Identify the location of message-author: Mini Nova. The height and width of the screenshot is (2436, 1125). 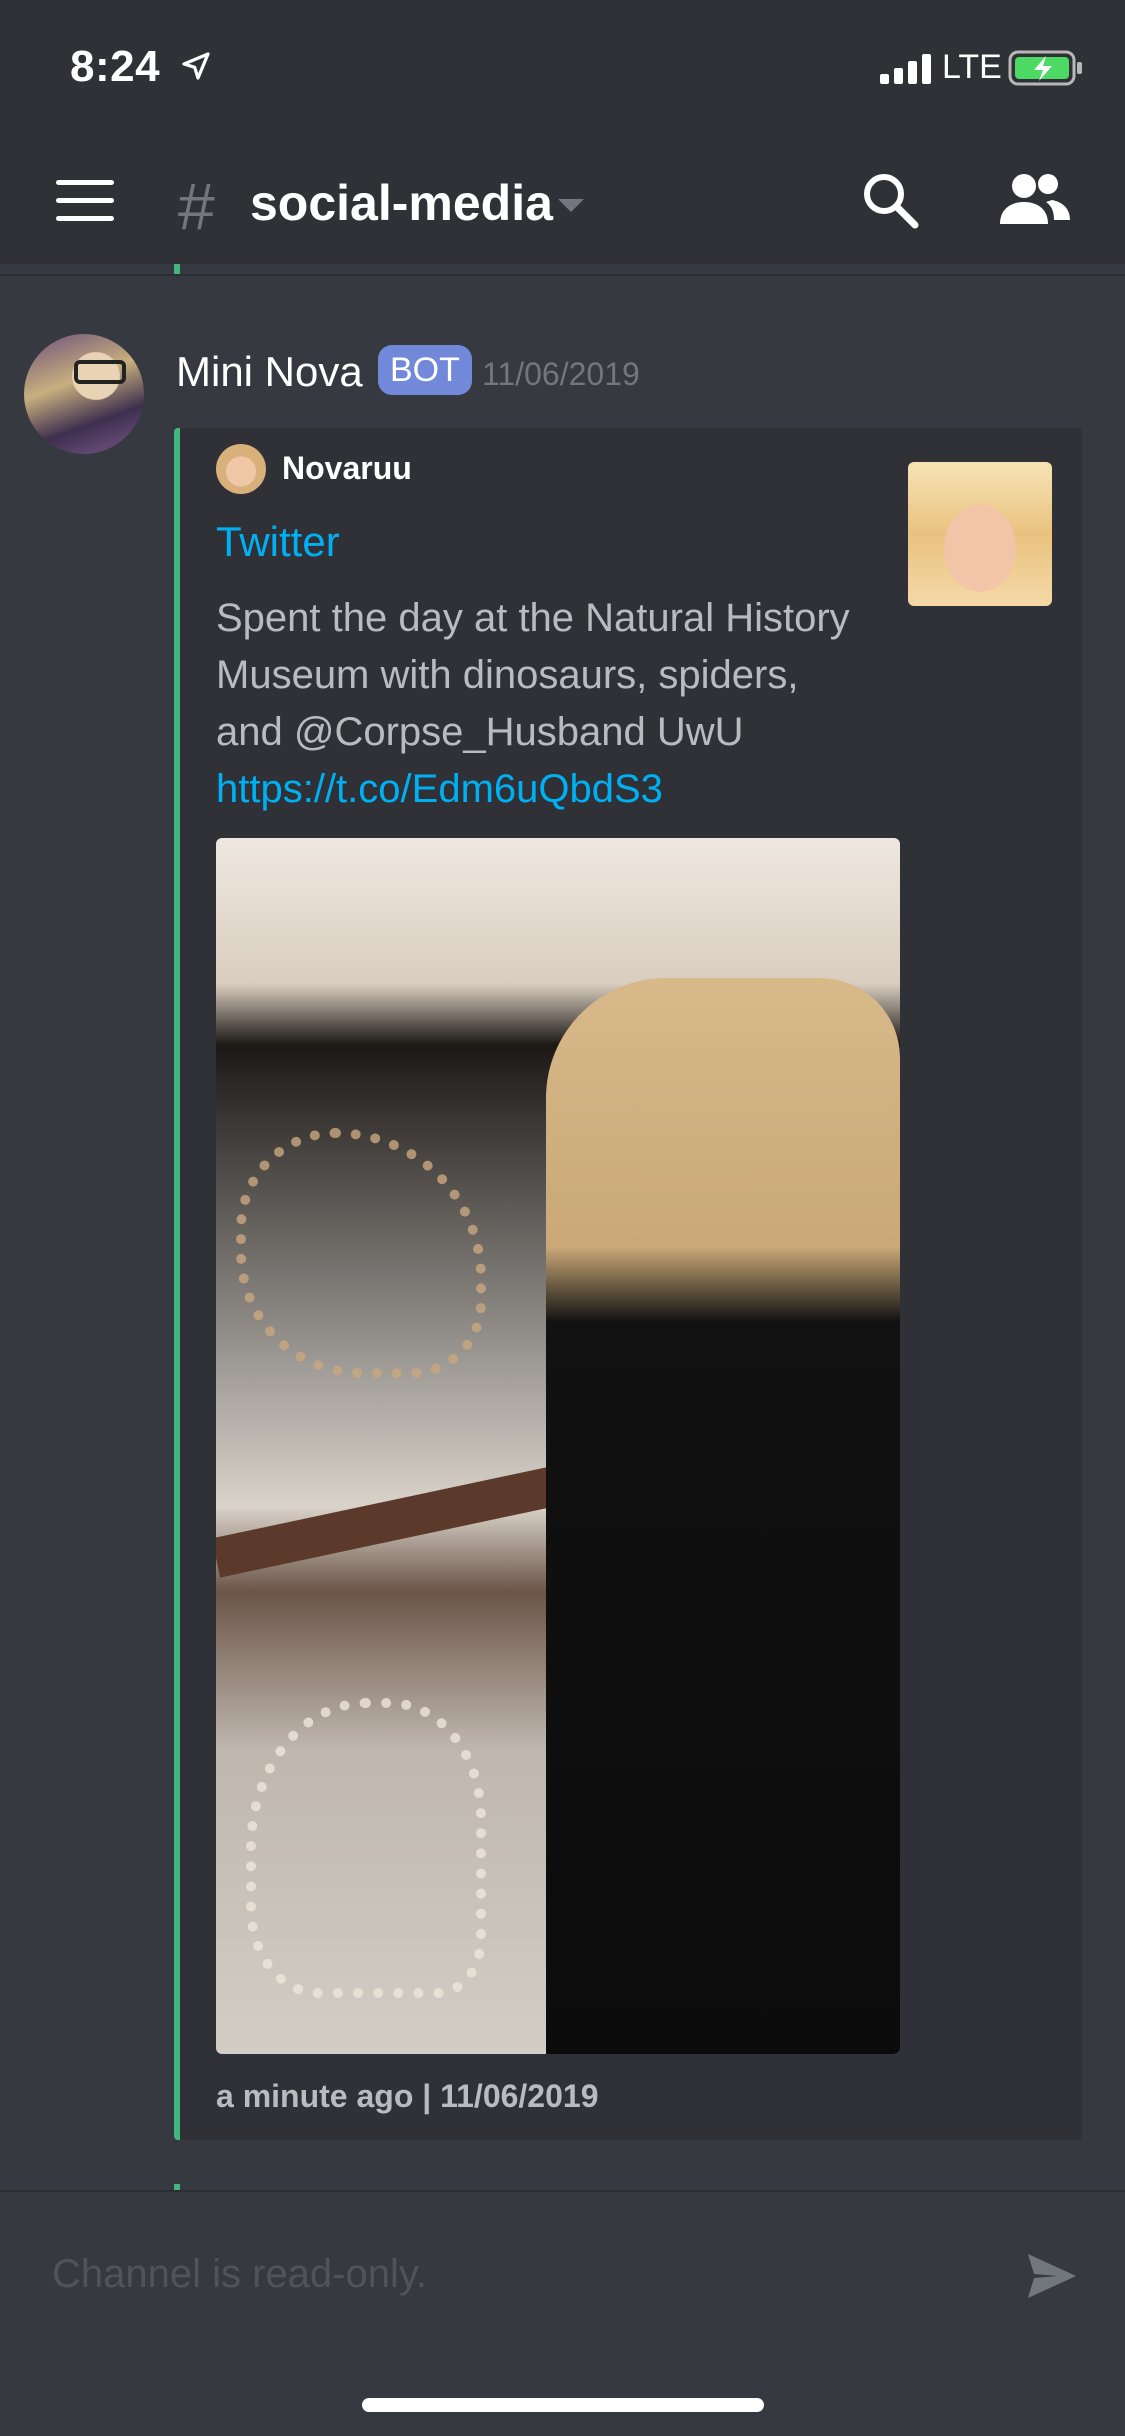
(269, 372).